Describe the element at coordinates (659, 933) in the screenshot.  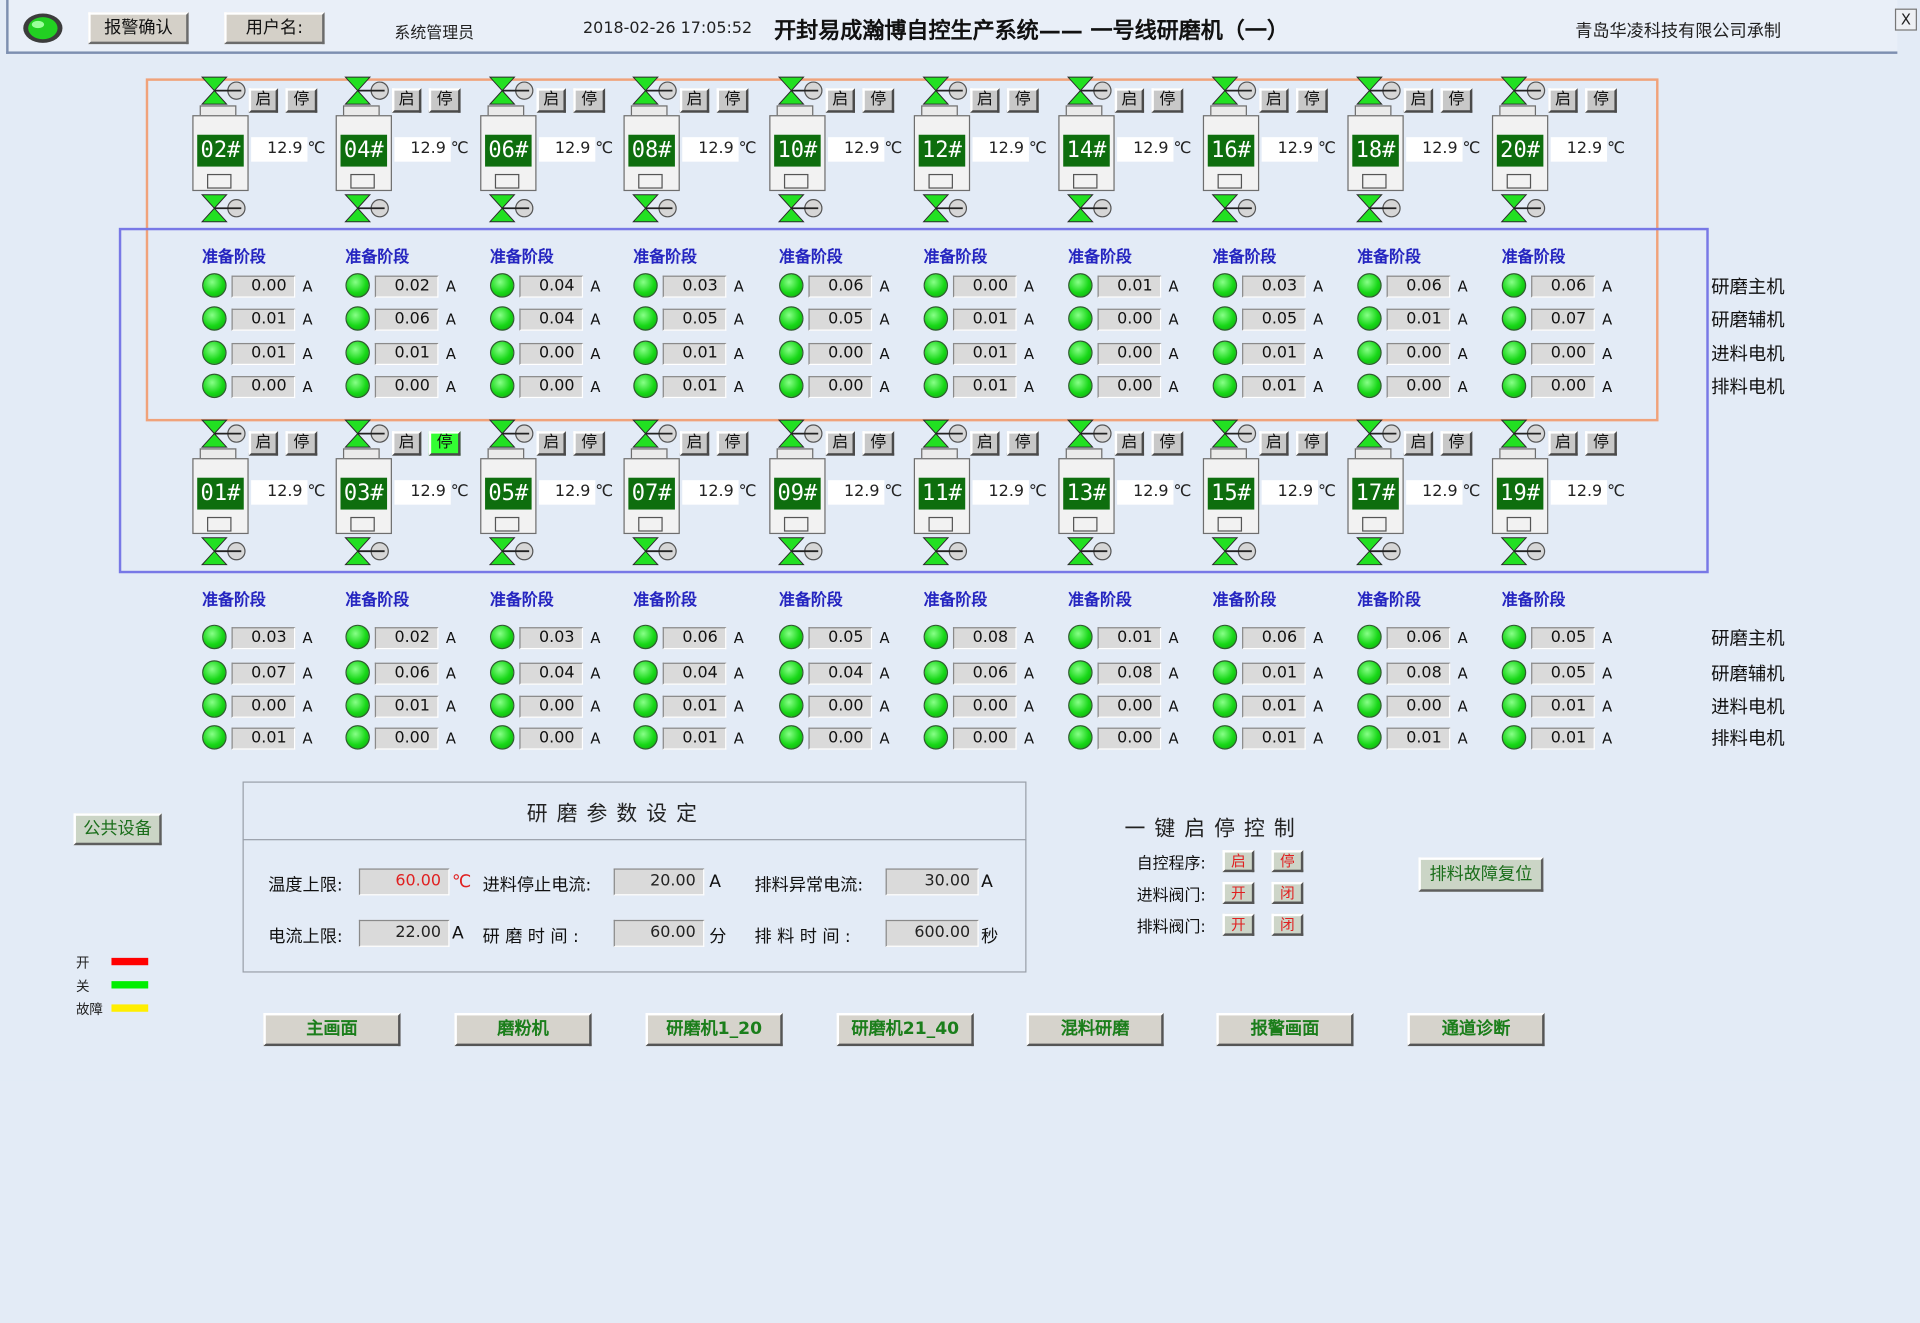
I see `grind-time-input: 60.00` at that location.